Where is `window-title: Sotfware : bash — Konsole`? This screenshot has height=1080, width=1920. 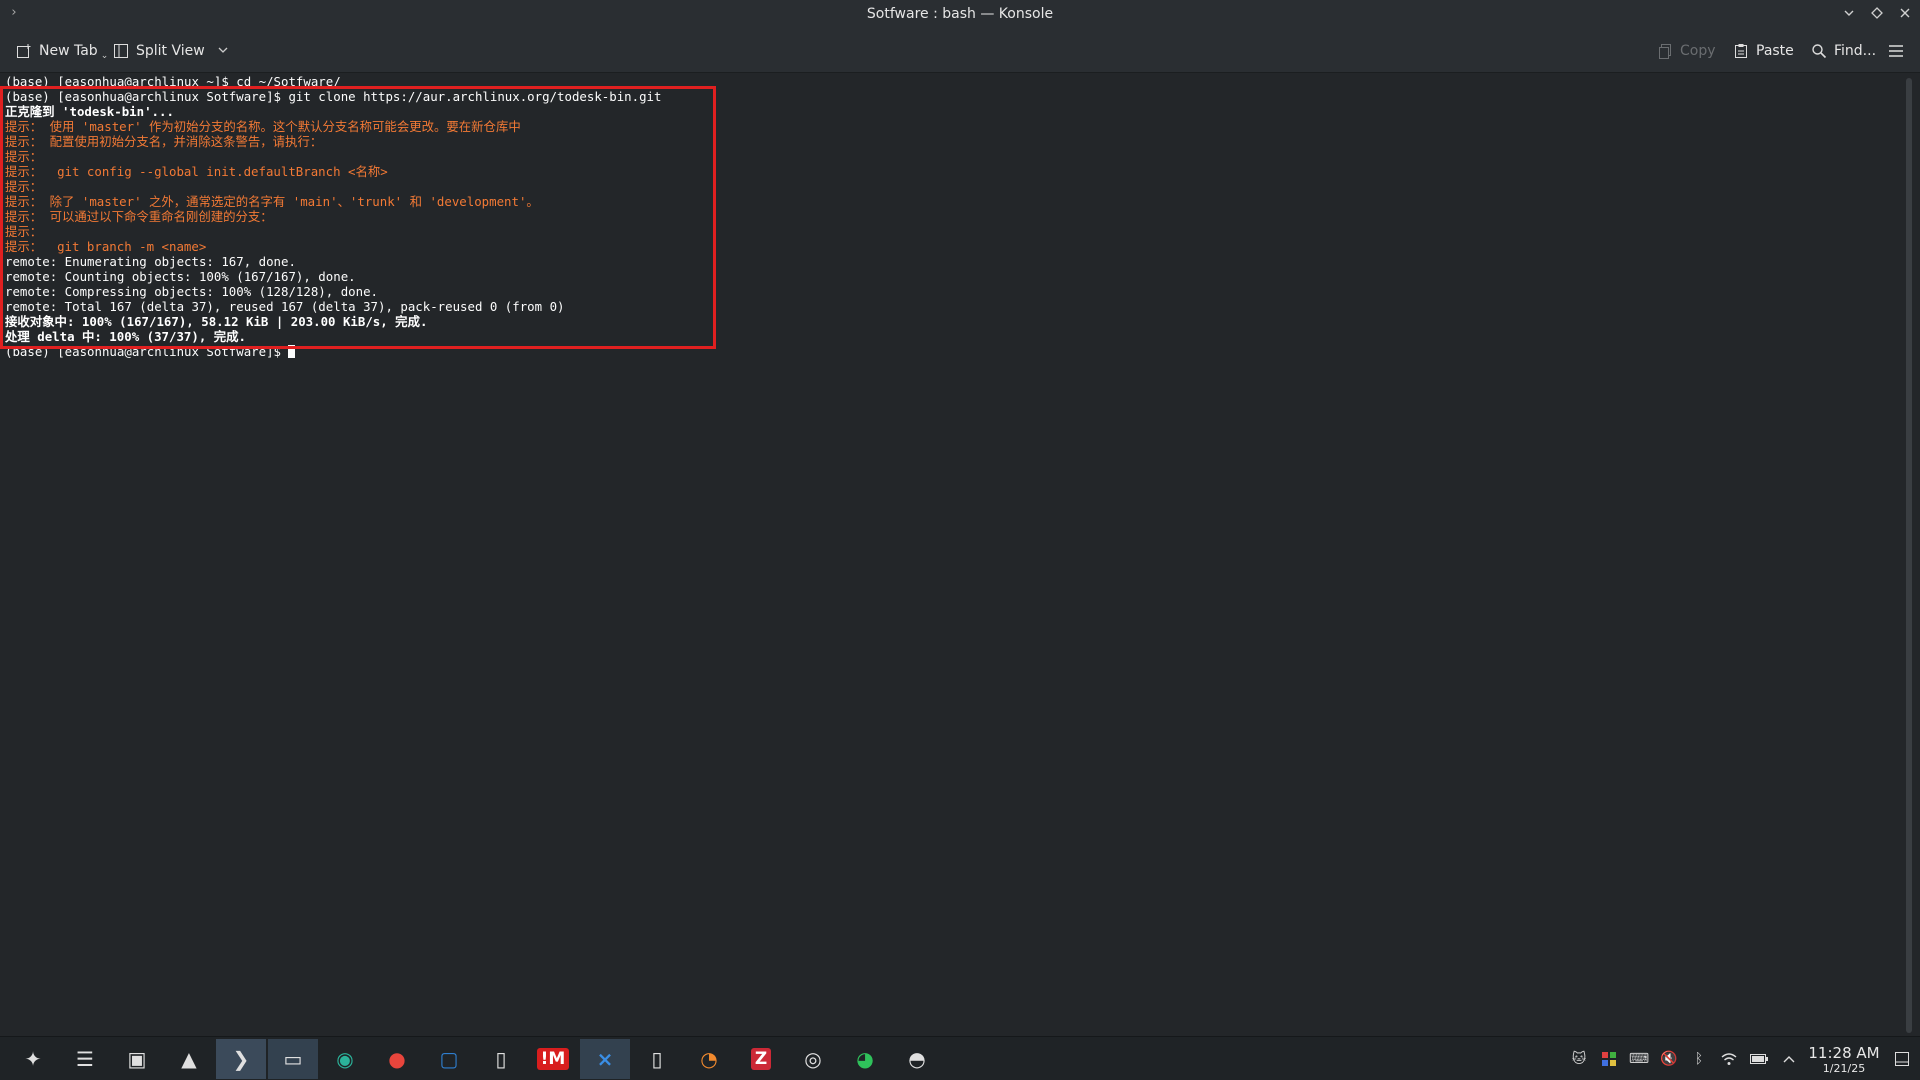 window-title: Sotfware : bash — Konsole is located at coordinates (960, 14).